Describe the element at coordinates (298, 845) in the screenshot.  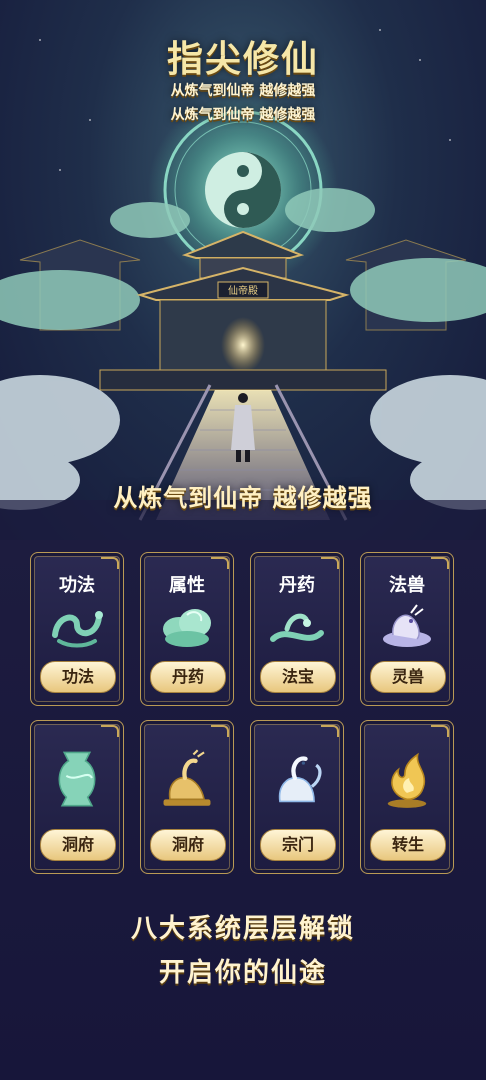
I see `card-button: 宗门` at that location.